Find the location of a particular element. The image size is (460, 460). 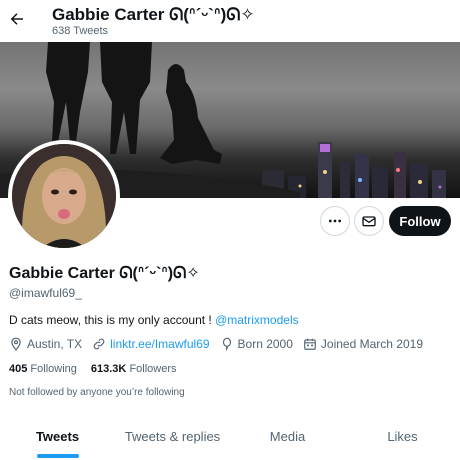

more-horizontal-icon is located at coordinates (335, 221).